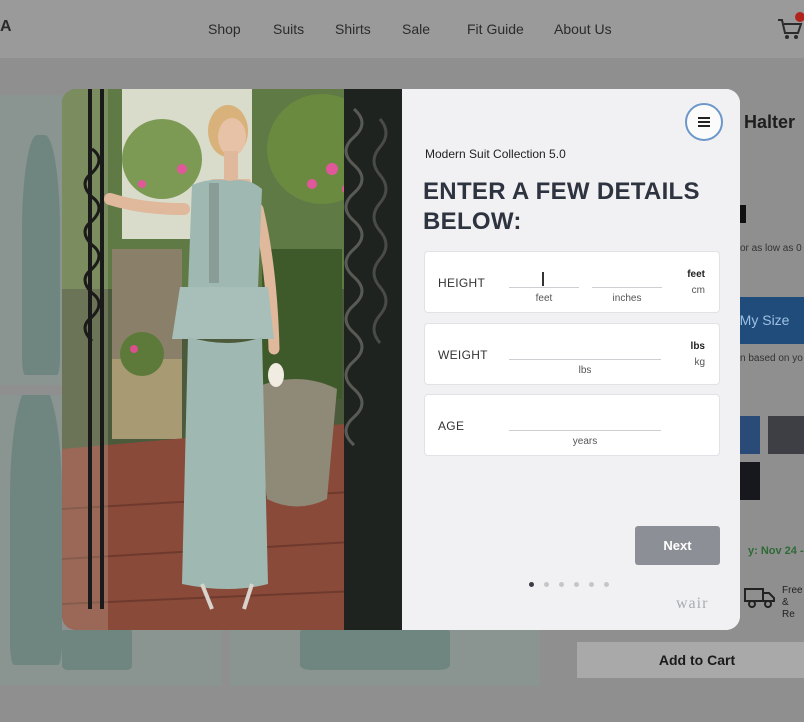 The height and width of the screenshot is (722, 804). Describe the element at coordinates (698, 346) in the screenshot. I see `weight-unit-lbs: lbs` at that location.